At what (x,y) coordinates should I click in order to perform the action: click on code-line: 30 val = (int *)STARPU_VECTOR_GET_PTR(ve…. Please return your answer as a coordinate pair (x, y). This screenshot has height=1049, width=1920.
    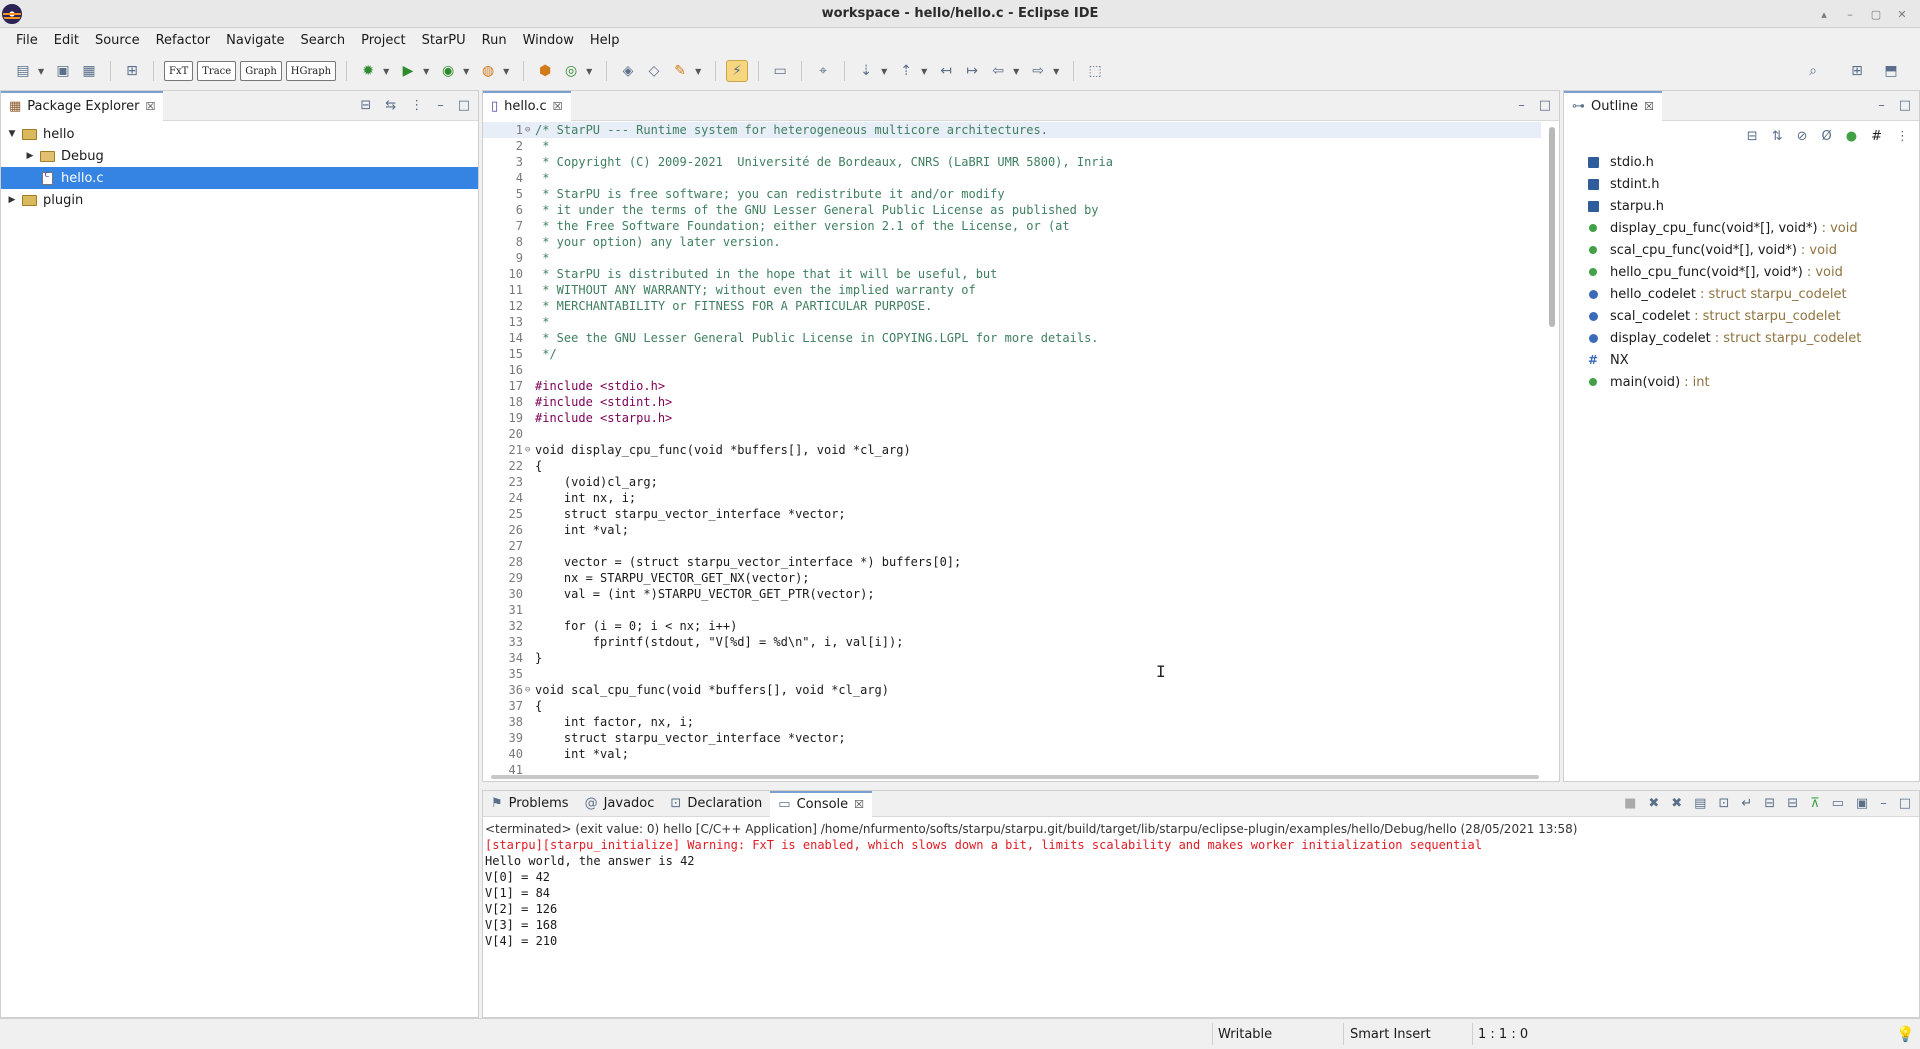
    Looking at the image, I should click on (1012, 594).